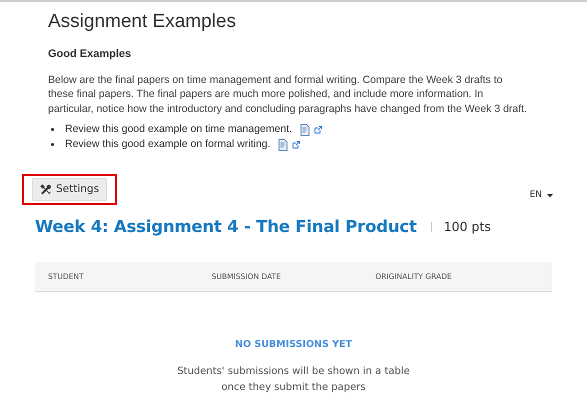 This screenshot has height=419, width=587. I want to click on example-link: Review this good example on formal writing., so click(167, 144).